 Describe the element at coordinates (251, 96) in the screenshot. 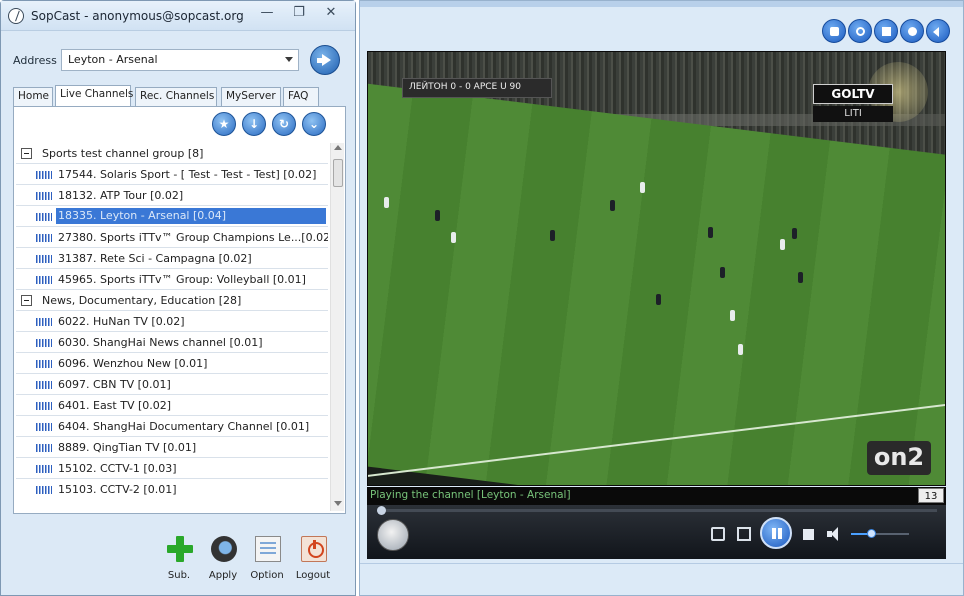

I see `tab-myserver: MyServer` at that location.